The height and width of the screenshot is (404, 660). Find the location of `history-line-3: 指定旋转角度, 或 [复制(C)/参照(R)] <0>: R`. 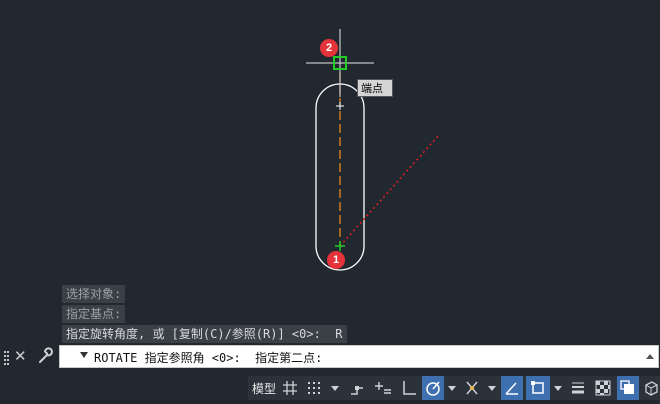

history-line-3: 指定旋转角度, 或 [复制(C)/参照(R)] <0>: R is located at coordinates (204, 334).